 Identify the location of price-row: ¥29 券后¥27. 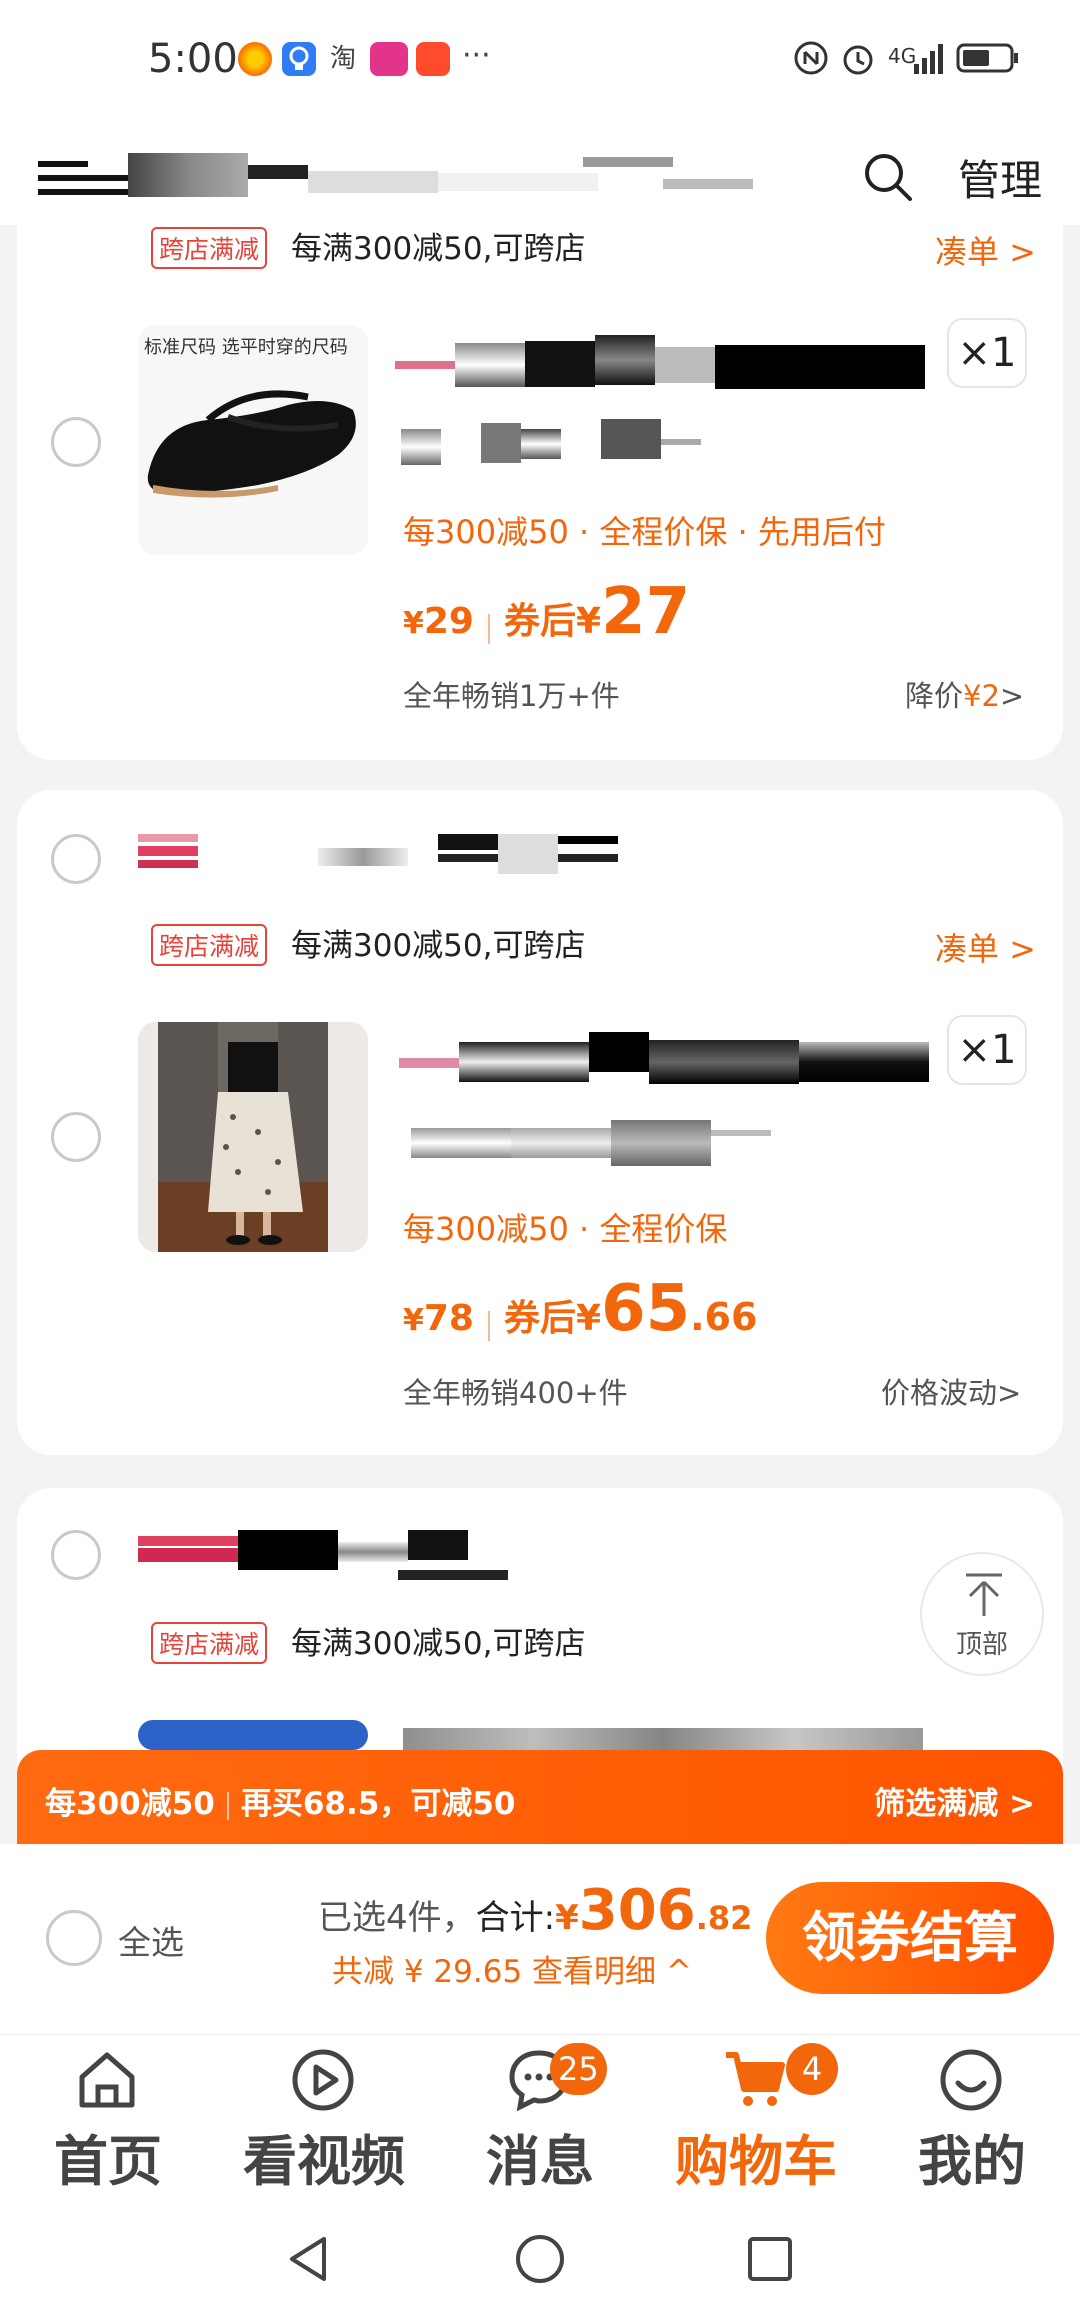
(546, 612).